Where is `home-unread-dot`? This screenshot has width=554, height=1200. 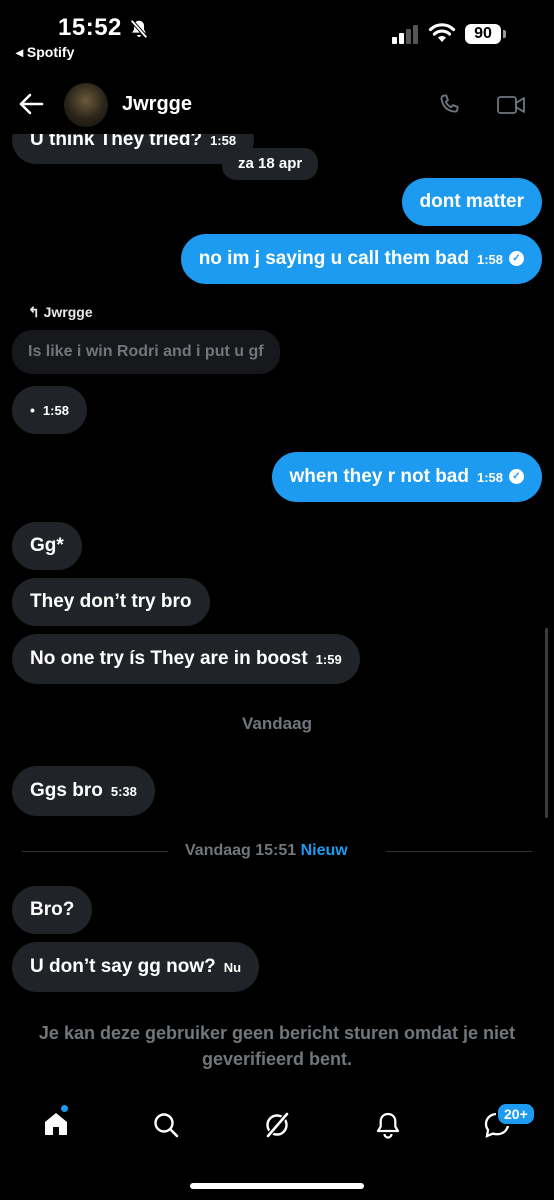
home-unread-dot is located at coordinates (64, 1108).